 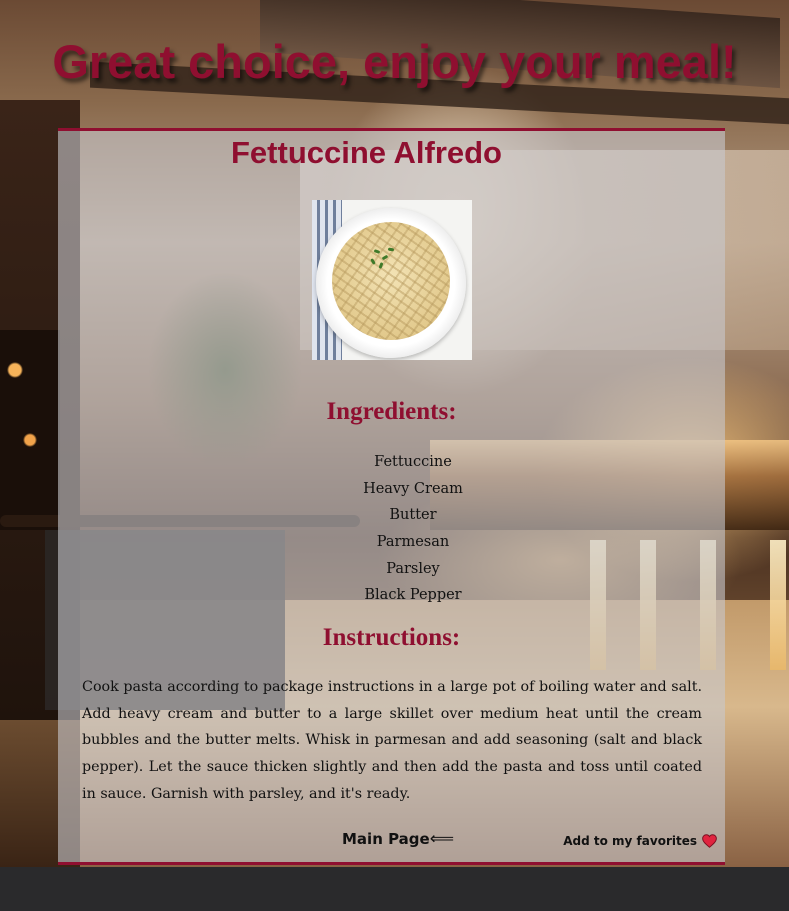 I want to click on back-arrow-icon: ⟸, so click(x=442, y=839).